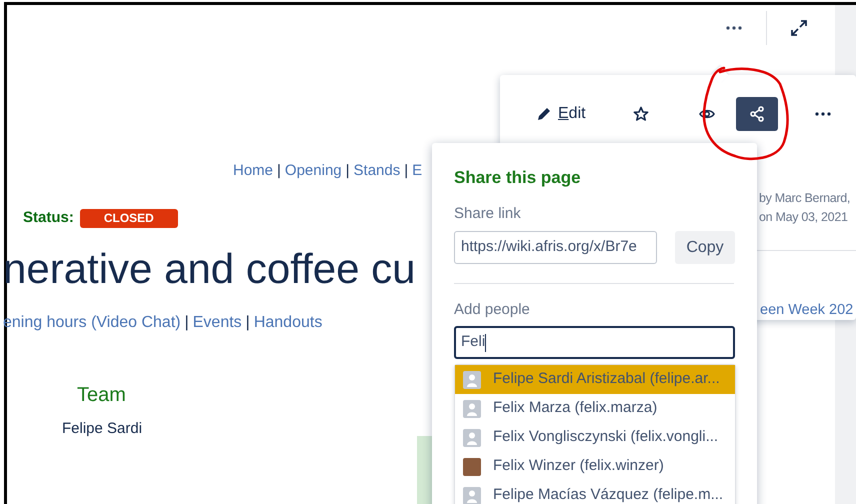  What do you see at coordinates (102, 428) in the screenshot?
I see `team-member: Felipe Sardi` at bounding box center [102, 428].